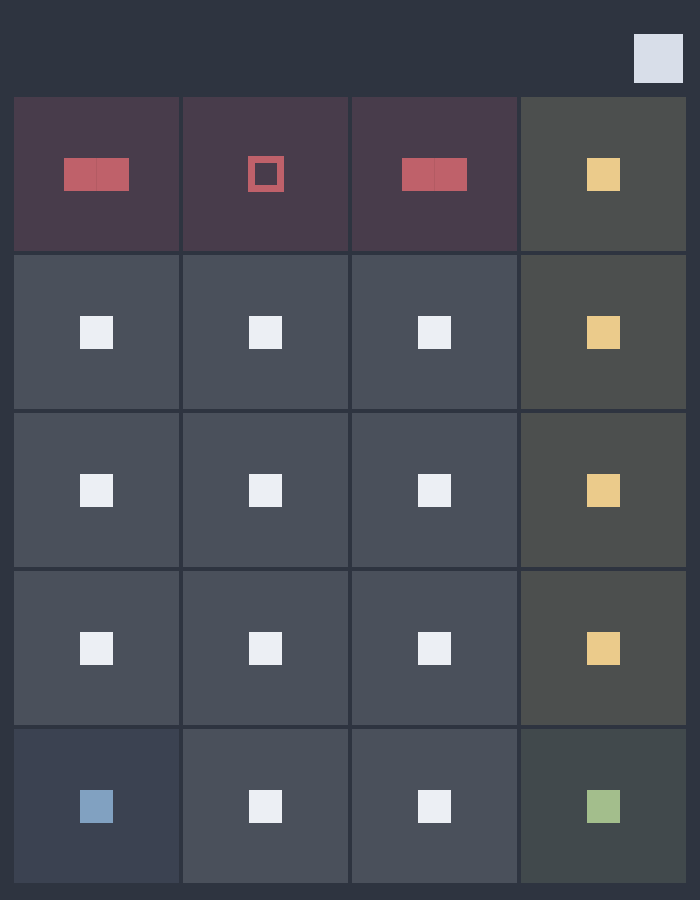  What do you see at coordinates (350, 48) in the screenshot?
I see `display-bar` at bounding box center [350, 48].